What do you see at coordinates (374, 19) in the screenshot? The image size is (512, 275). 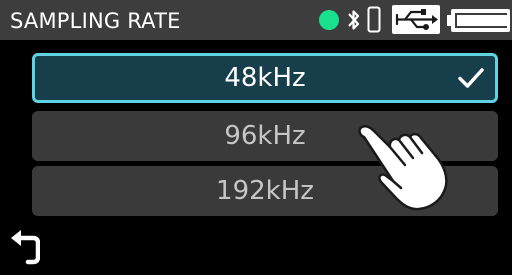 I see `phone-icon` at bounding box center [374, 19].